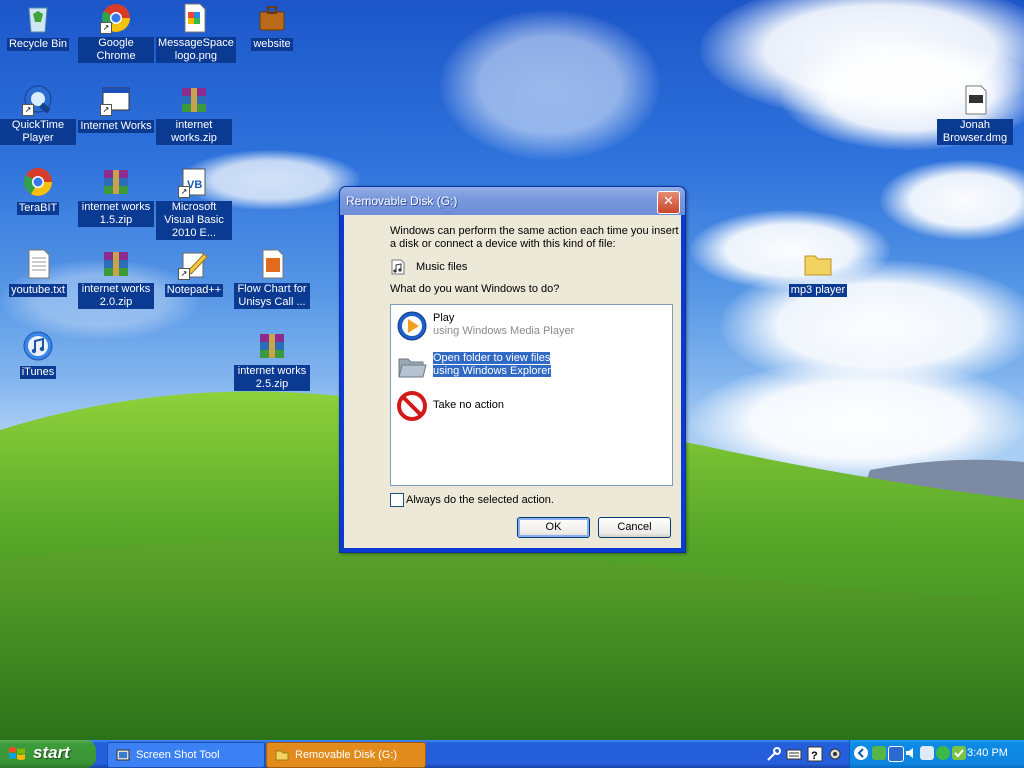  What do you see at coordinates (444, 318) in the screenshot?
I see `option-title: Play` at bounding box center [444, 318].